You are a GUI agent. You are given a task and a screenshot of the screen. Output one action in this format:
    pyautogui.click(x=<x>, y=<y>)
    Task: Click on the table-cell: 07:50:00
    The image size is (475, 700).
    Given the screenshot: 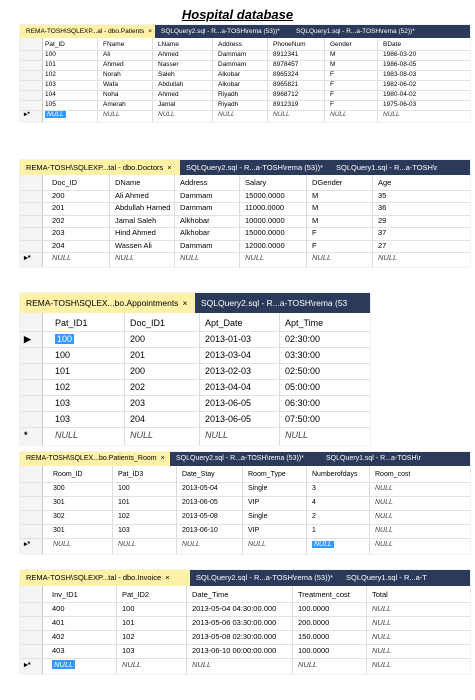 What is the action you would take?
    pyautogui.click(x=302, y=419)
    